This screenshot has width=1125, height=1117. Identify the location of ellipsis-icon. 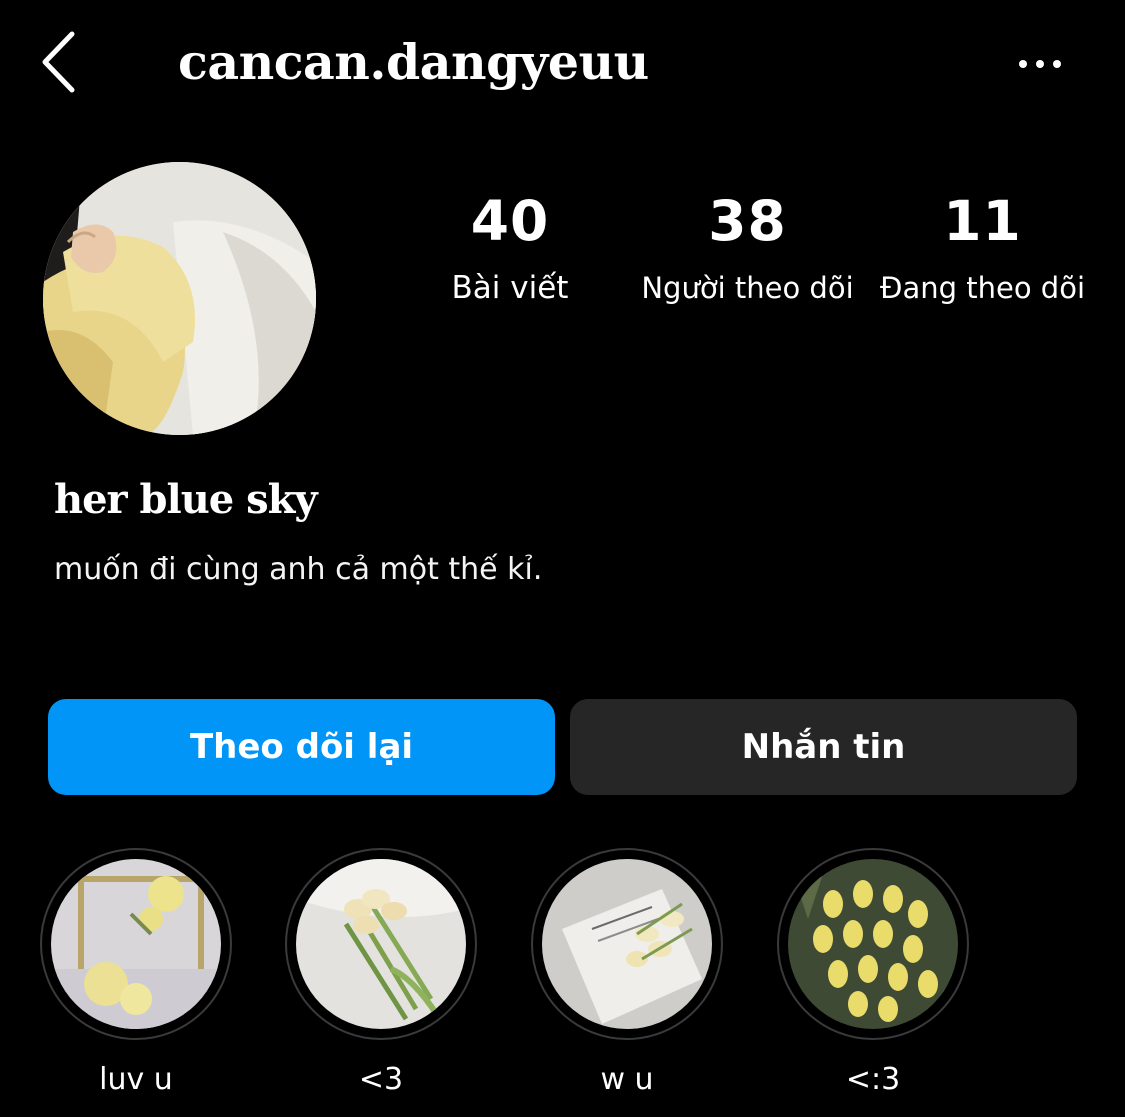
(1023, 64).